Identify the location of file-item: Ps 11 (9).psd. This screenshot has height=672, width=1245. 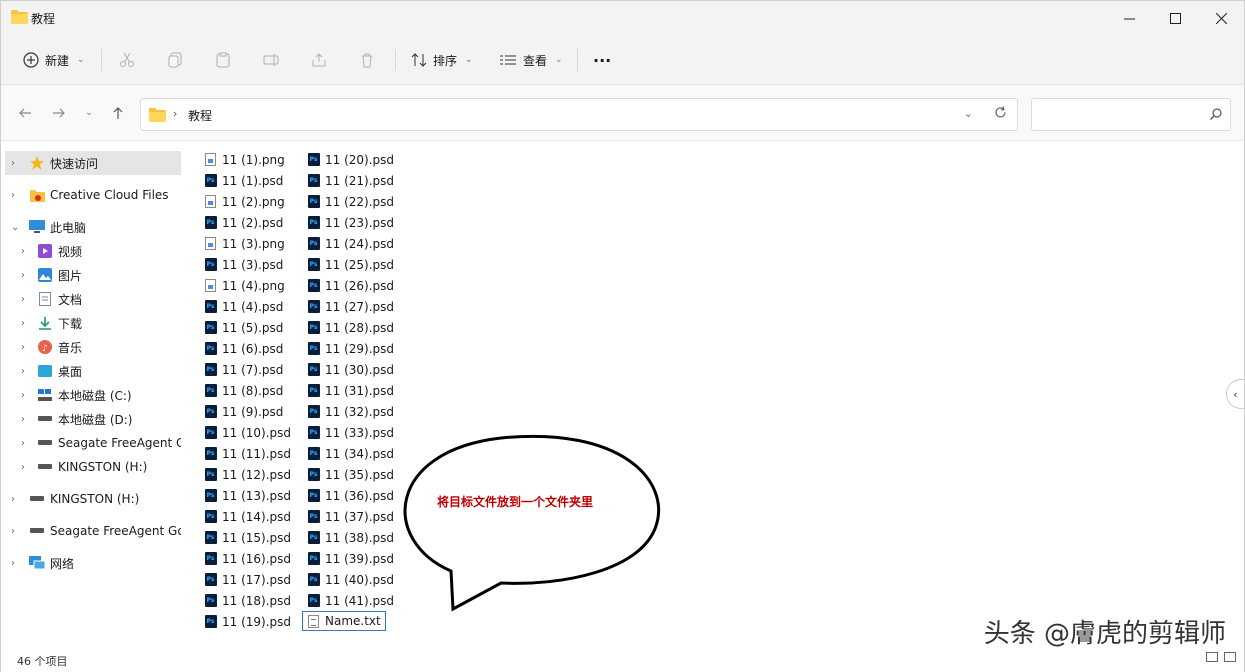
(243, 411).